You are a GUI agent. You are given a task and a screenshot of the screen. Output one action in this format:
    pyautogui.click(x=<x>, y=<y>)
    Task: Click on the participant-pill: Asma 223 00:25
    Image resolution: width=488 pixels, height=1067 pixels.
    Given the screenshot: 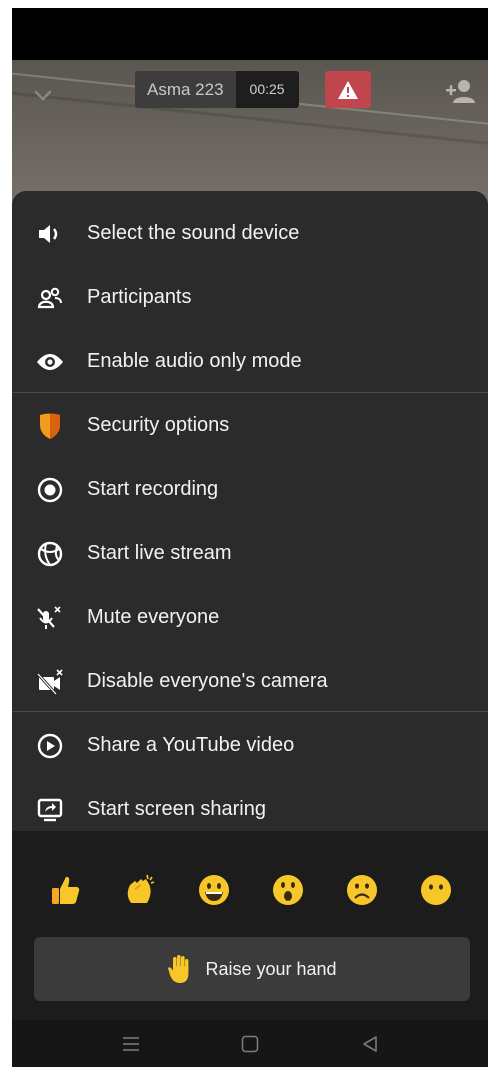 What is the action you would take?
    pyautogui.click(x=217, y=89)
    